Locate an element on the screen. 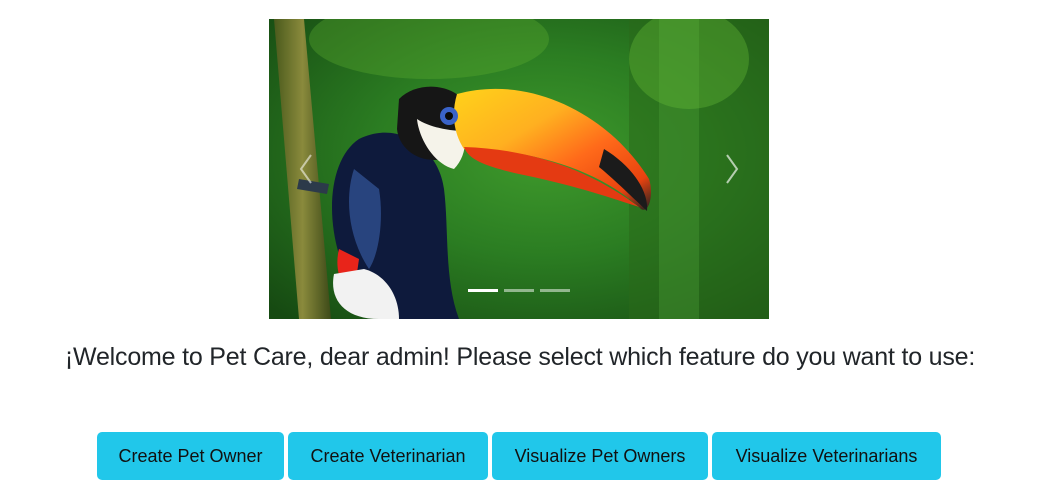 Image resolution: width=1040 pixels, height=498 pixels. create-pet-owner-button: Create Pet Owner is located at coordinates (190, 456).